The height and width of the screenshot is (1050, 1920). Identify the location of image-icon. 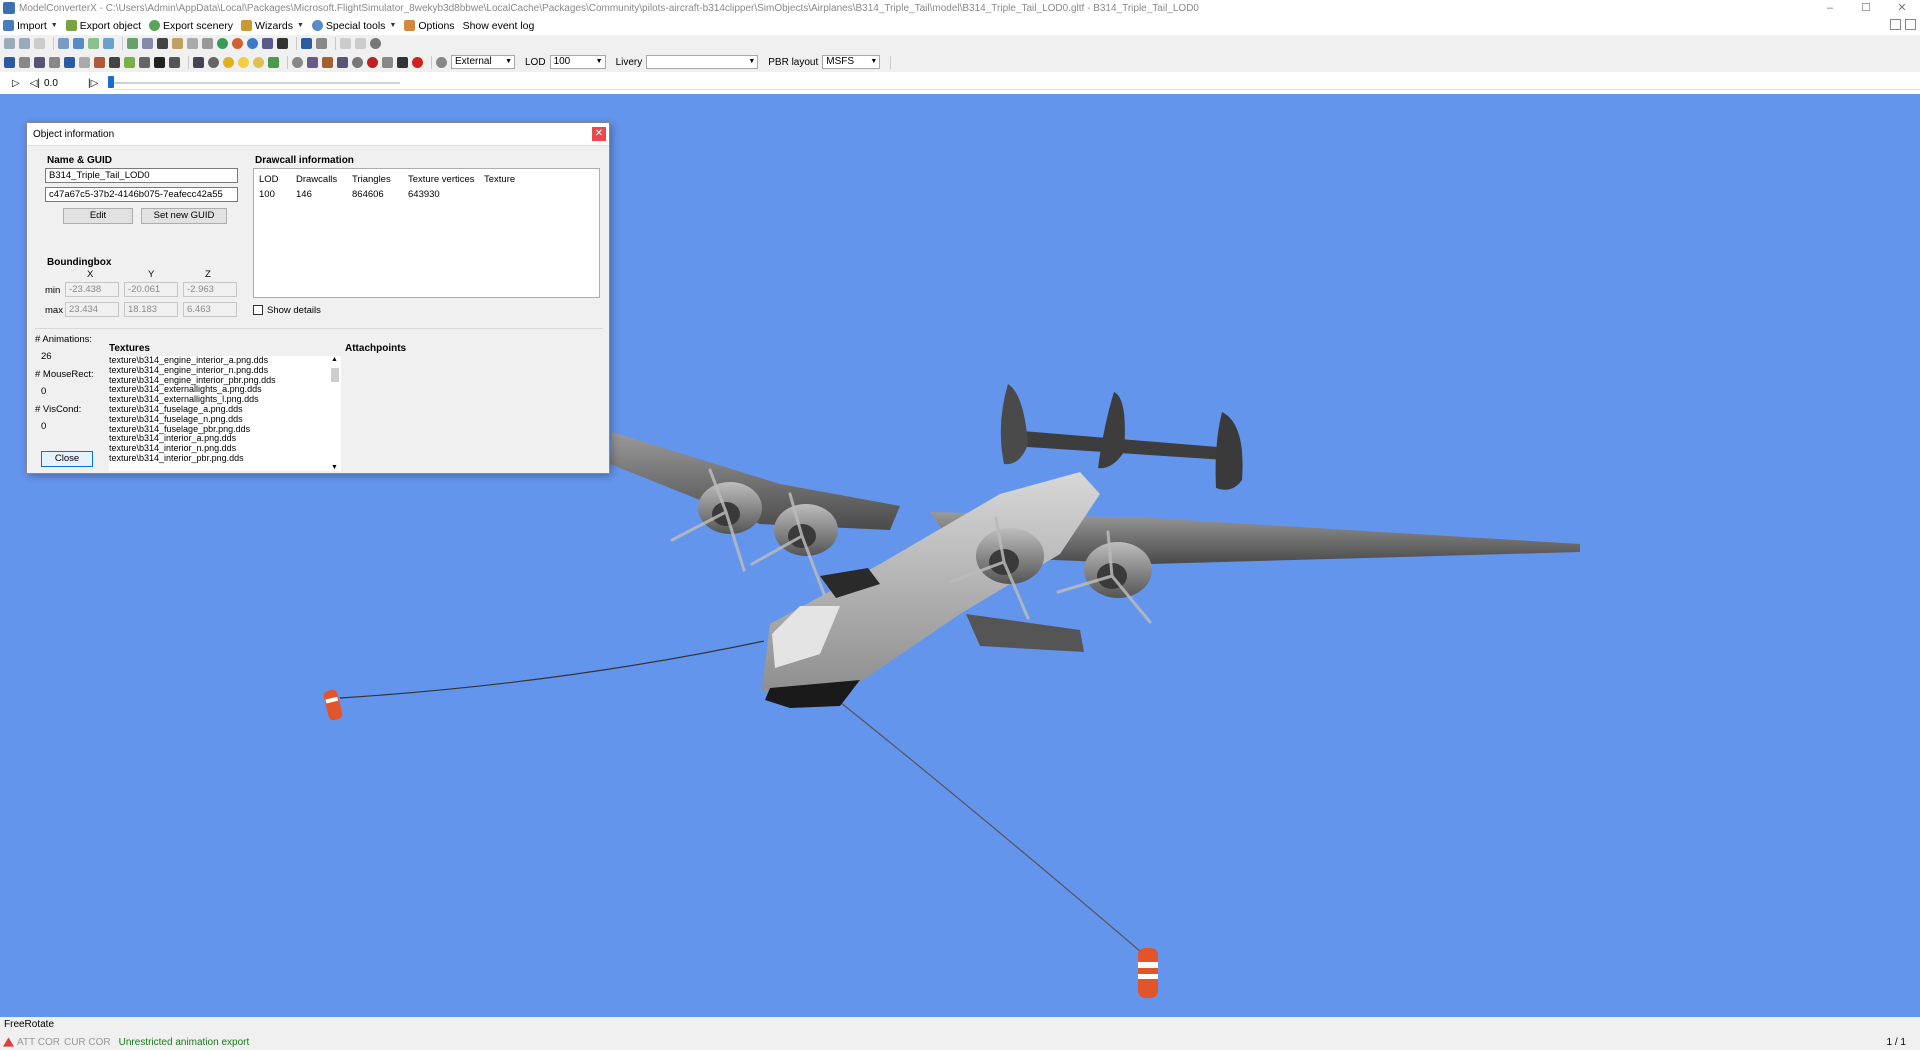
(177, 43).